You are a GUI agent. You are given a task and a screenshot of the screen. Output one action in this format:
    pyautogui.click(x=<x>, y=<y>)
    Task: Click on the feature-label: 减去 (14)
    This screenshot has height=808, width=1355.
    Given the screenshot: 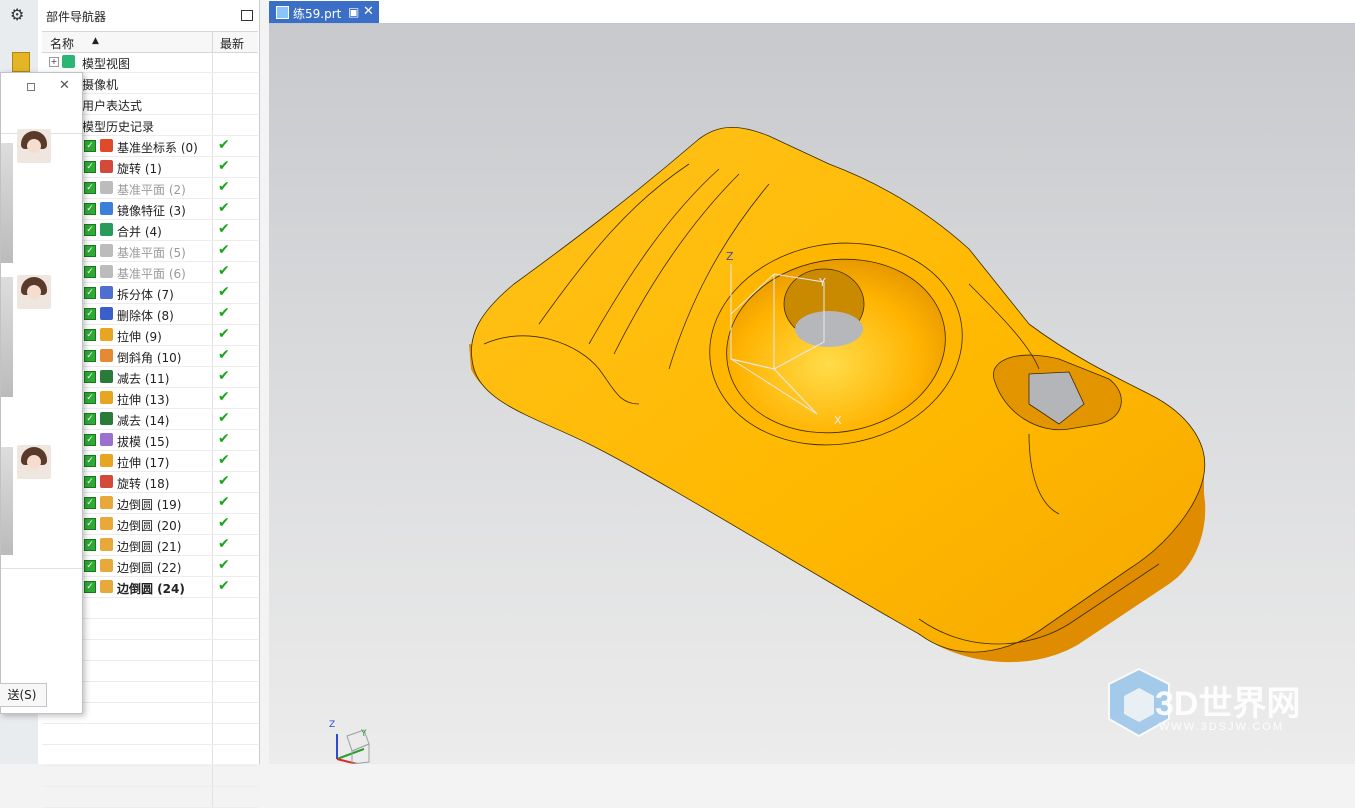 What is the action you would take?
    pyautogui.click(x=143, y=421)
    